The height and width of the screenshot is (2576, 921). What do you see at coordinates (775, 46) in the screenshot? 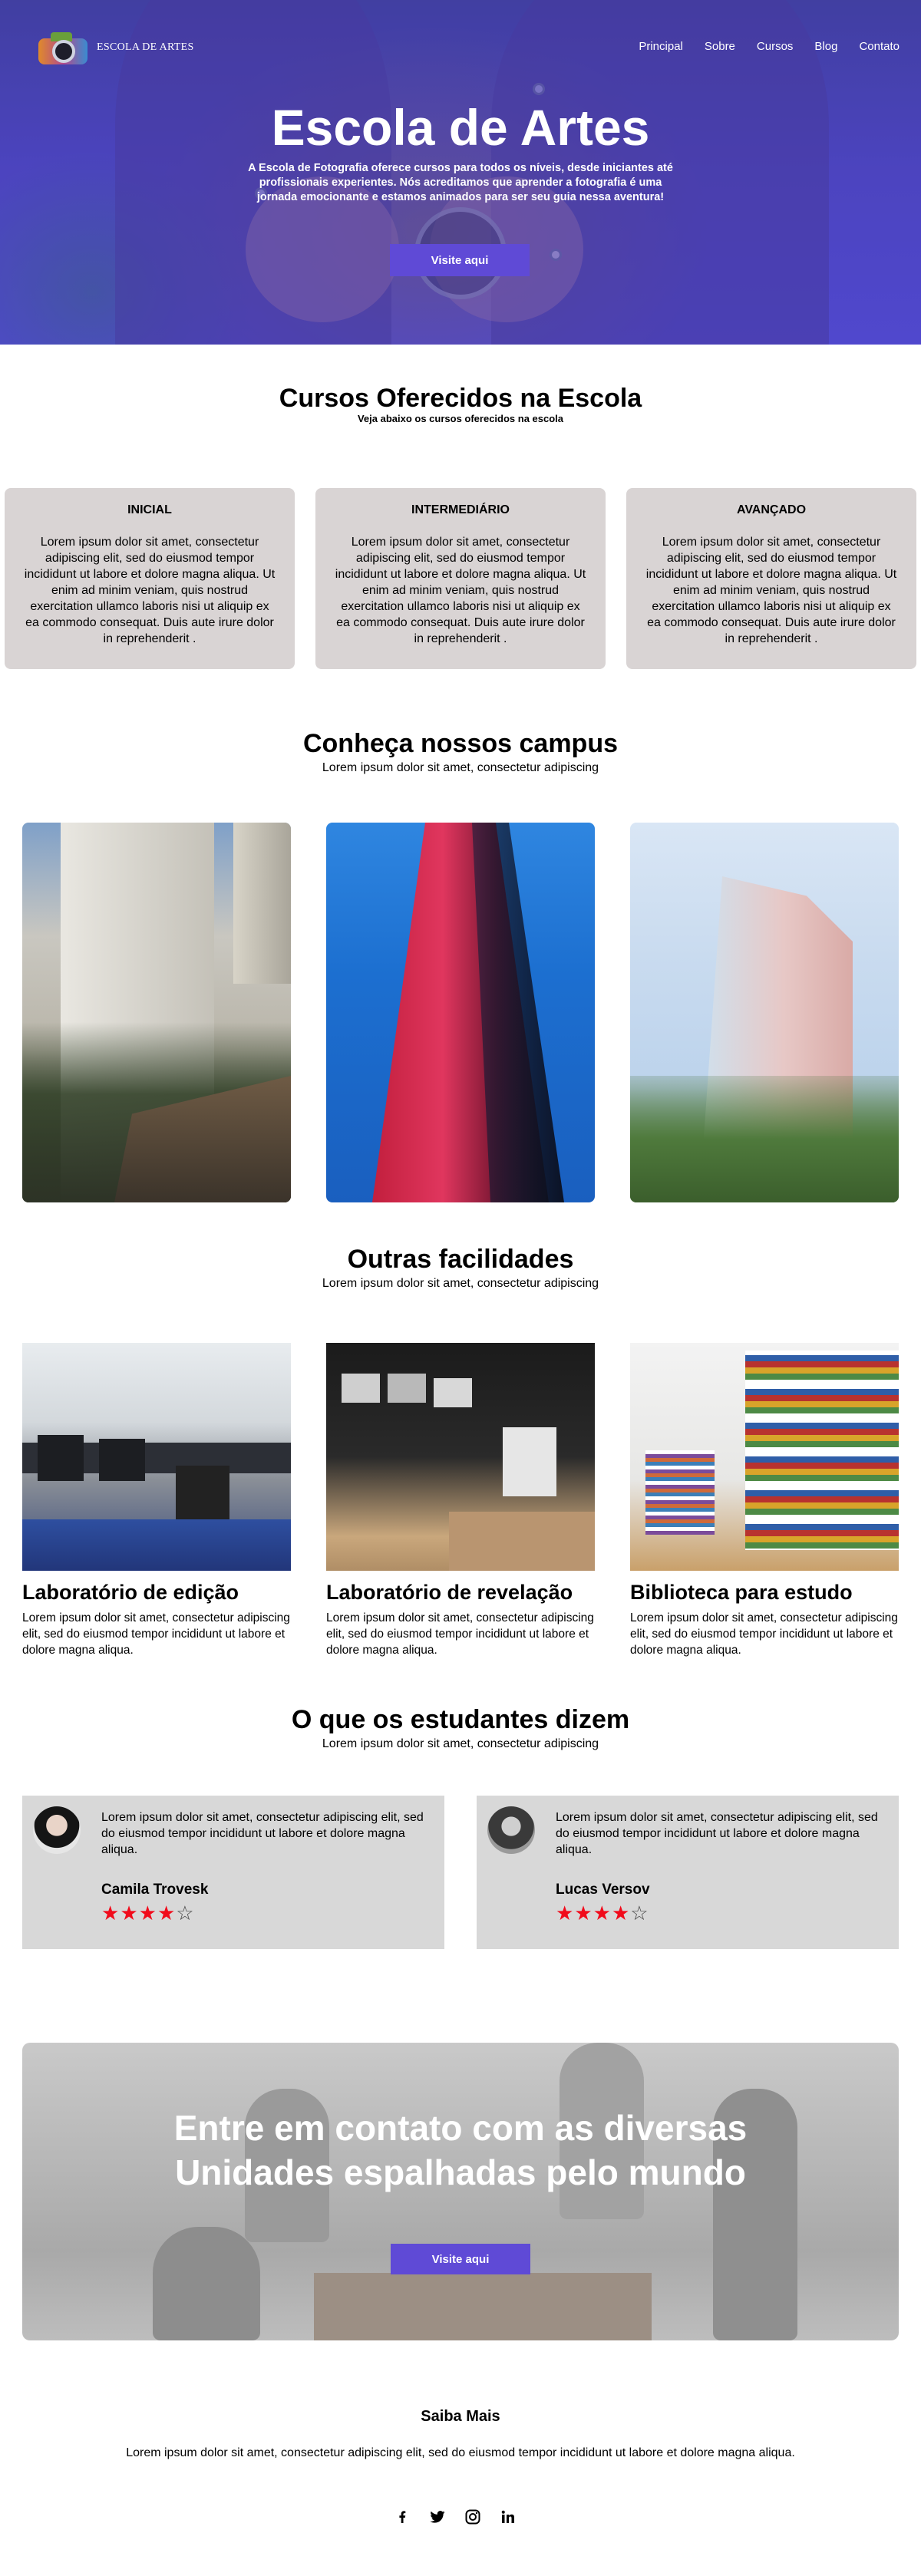
I see `nav-link-cursos: Cursos` at bounding box center [775, 46].